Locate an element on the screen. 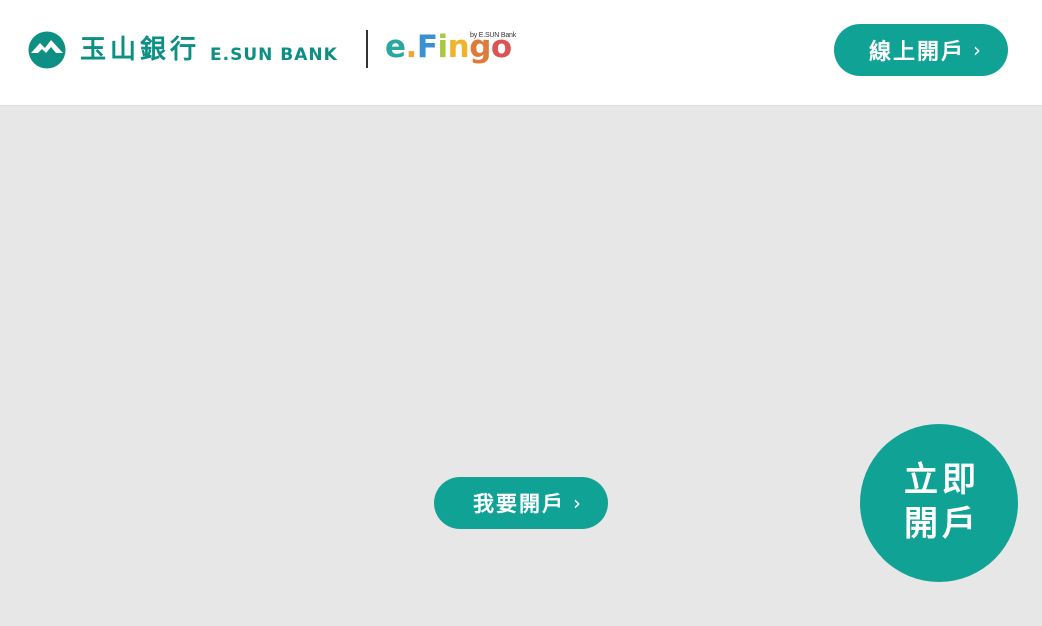  efingo-letter-e: e is located at coordinates (395, 47).